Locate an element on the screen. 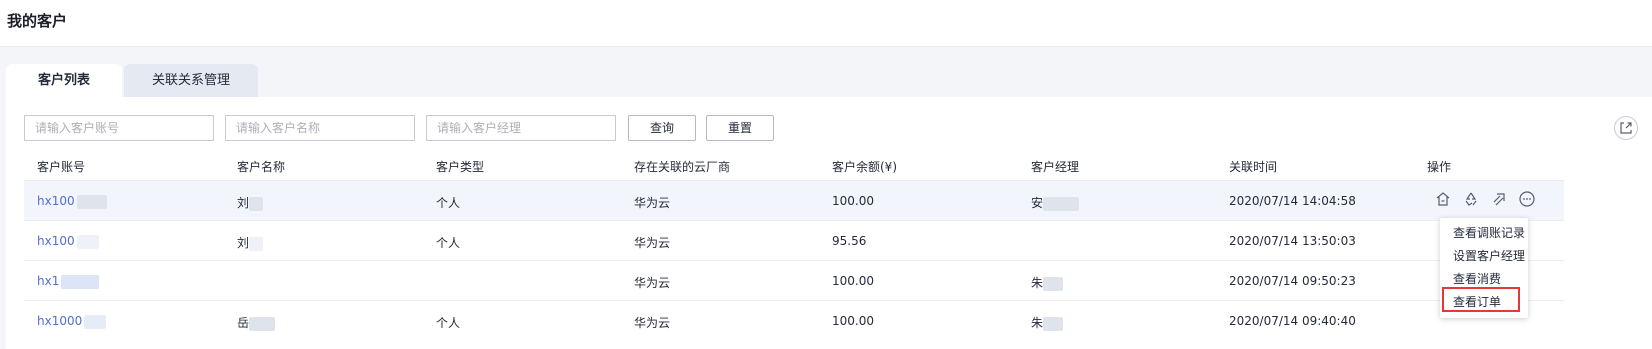  name-search-input is located at coordinates (320, 128).